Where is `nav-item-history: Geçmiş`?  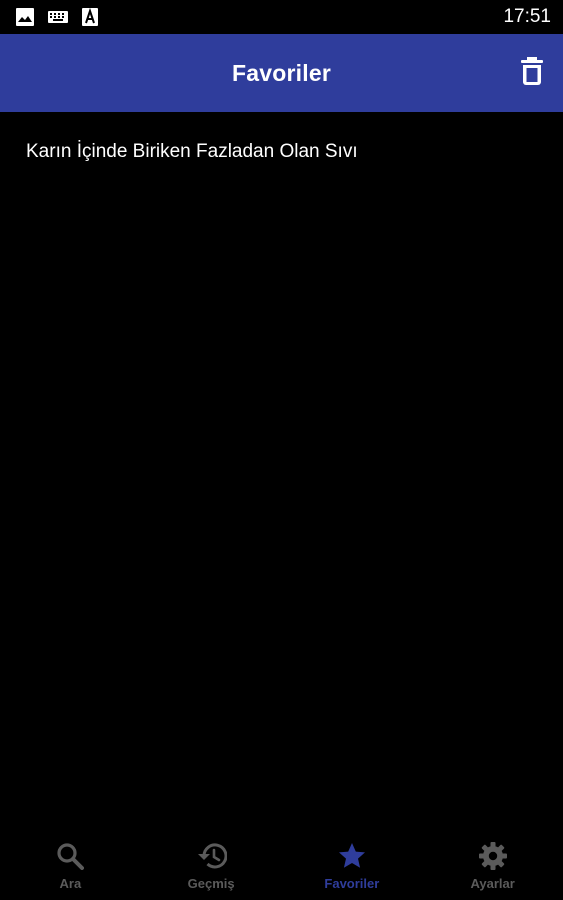 nav-item-history: Geçmiş is located at coordinates (211, 865).